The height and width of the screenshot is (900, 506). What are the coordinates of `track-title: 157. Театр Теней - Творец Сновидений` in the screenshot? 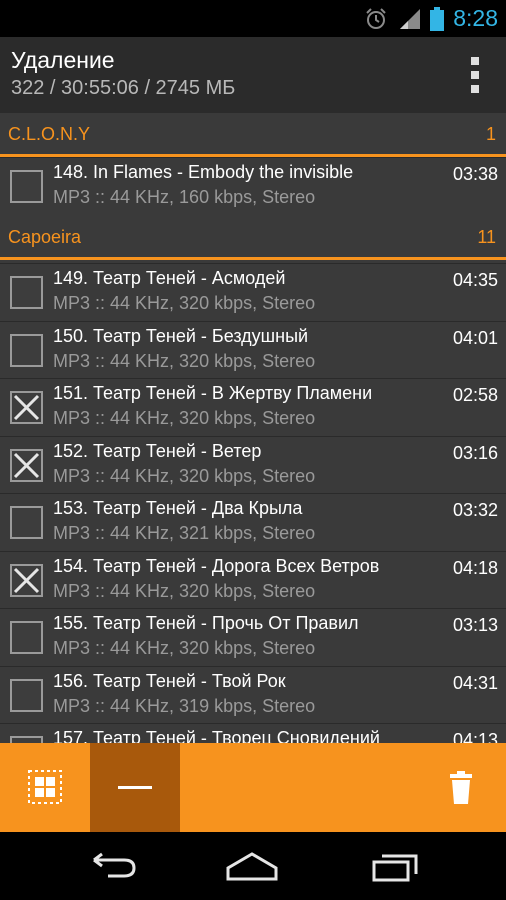 It's located at (216, 735).